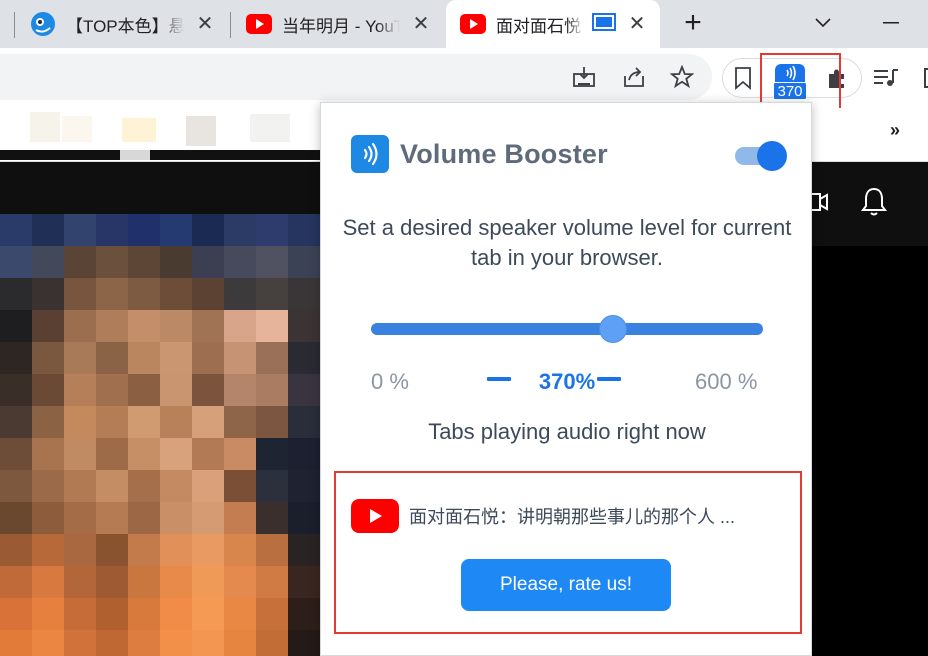  Describe the element at coordinates (682, 77) in the screenshot. I see `bookmark-star-icon` at that location.